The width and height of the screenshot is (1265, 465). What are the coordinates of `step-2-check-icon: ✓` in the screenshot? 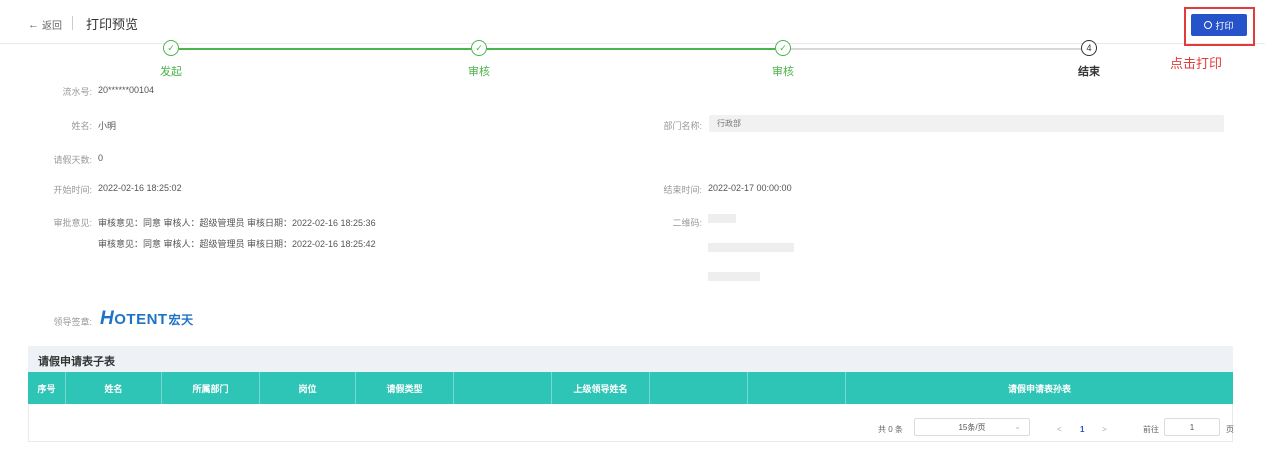 It's located at (479, 48).